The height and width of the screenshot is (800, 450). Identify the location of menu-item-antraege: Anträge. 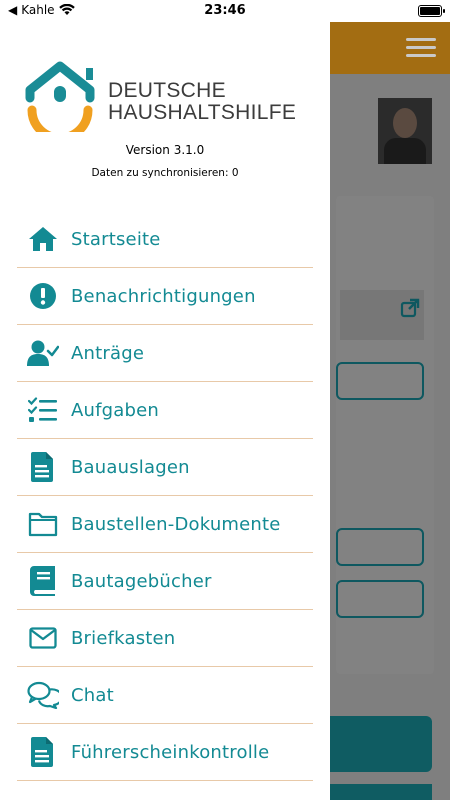
(165, 353).